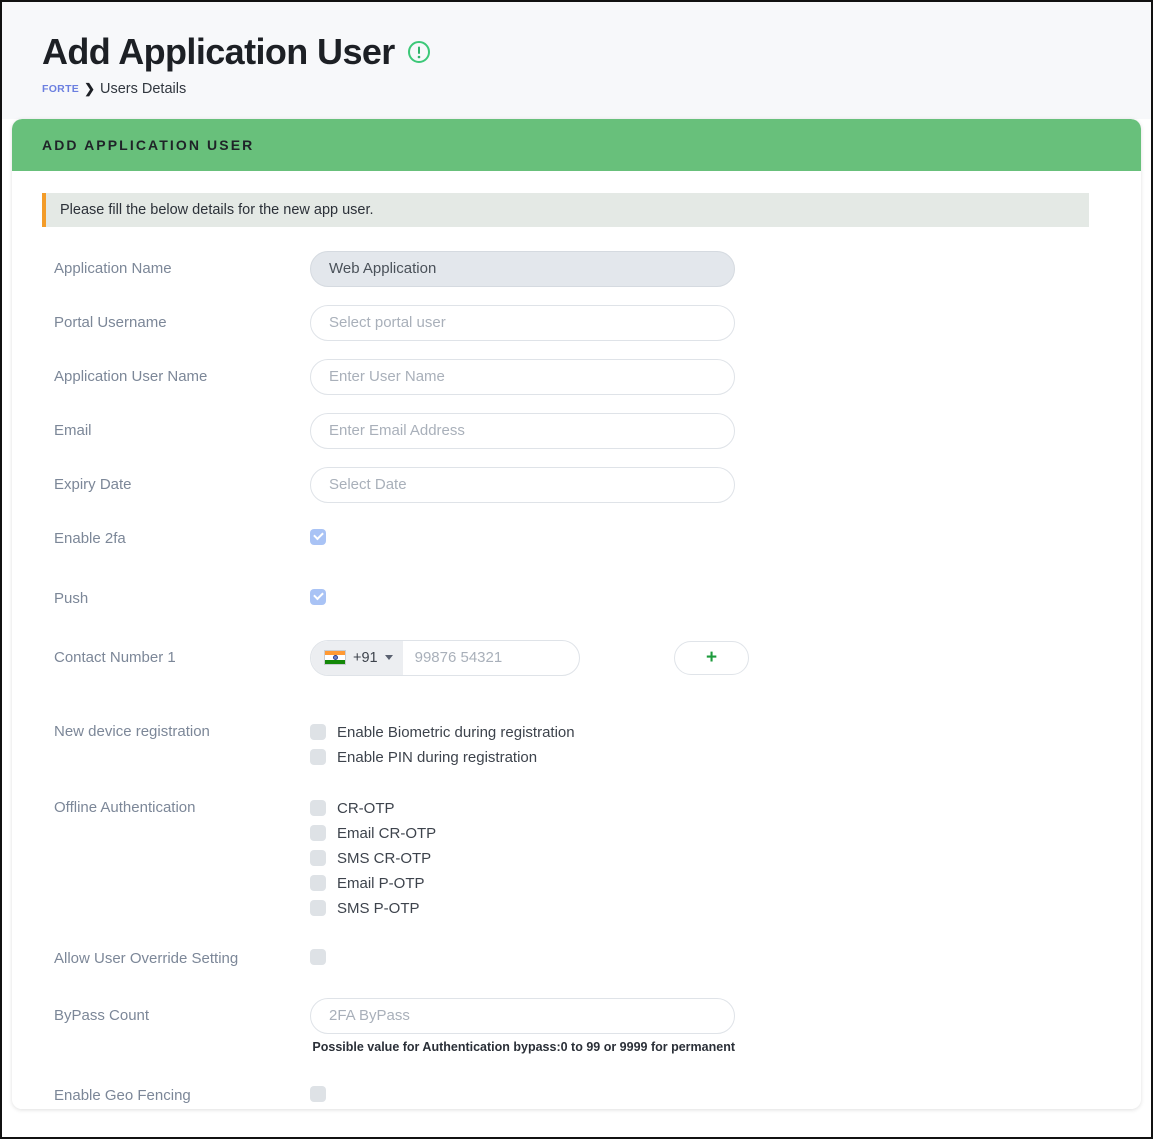 This screenshot has height=1139, width=1153. What do you see at coordinates (522, 1015) in the screenshot?
I see `bypass-count-input` at bounding box center [522, 1015].